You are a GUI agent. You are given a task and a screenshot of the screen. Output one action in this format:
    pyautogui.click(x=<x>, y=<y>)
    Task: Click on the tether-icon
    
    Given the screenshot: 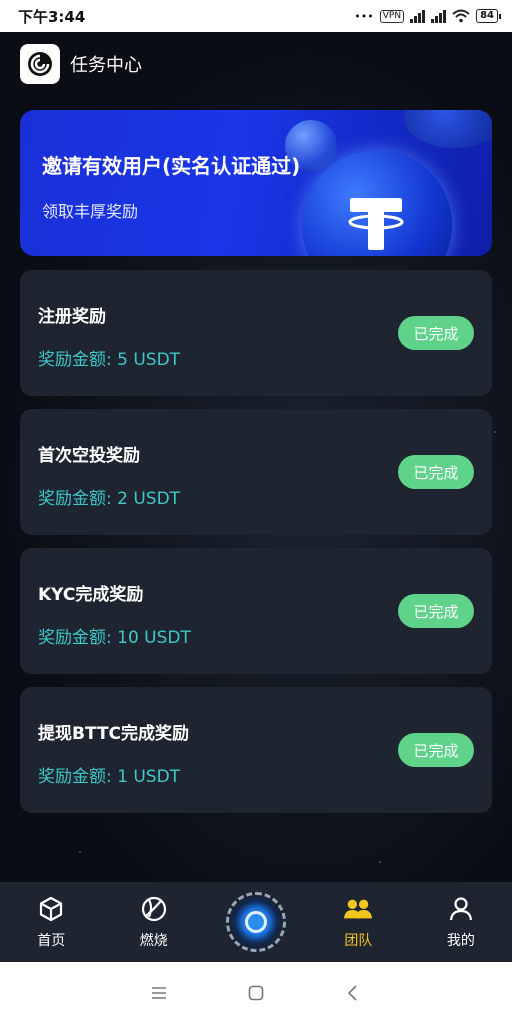 What is the action you would take?
    pyautogui.click(x=376, y=224)
    